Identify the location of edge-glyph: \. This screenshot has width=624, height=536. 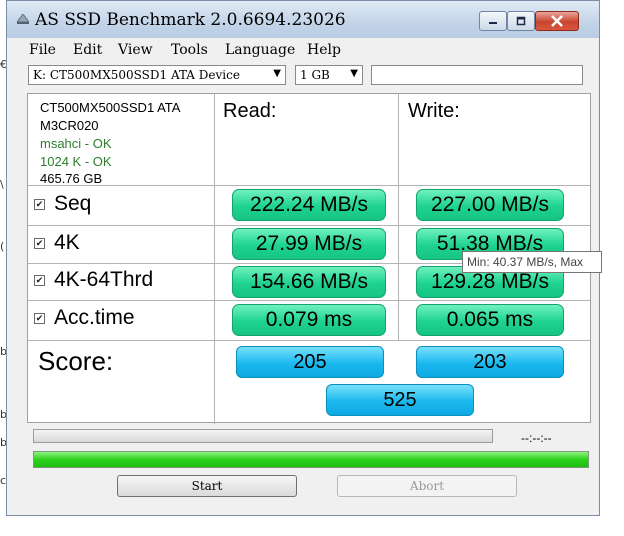
(2, 184).